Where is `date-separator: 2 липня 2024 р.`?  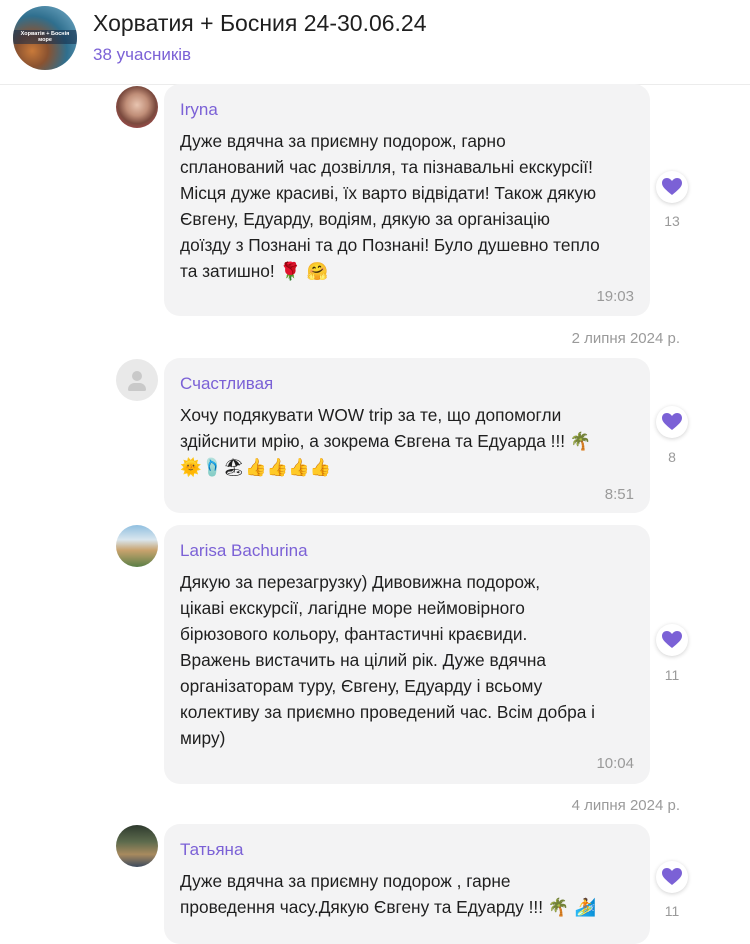
date-separator: 2 липня 2024 р. is located at coordinates (625, 338).